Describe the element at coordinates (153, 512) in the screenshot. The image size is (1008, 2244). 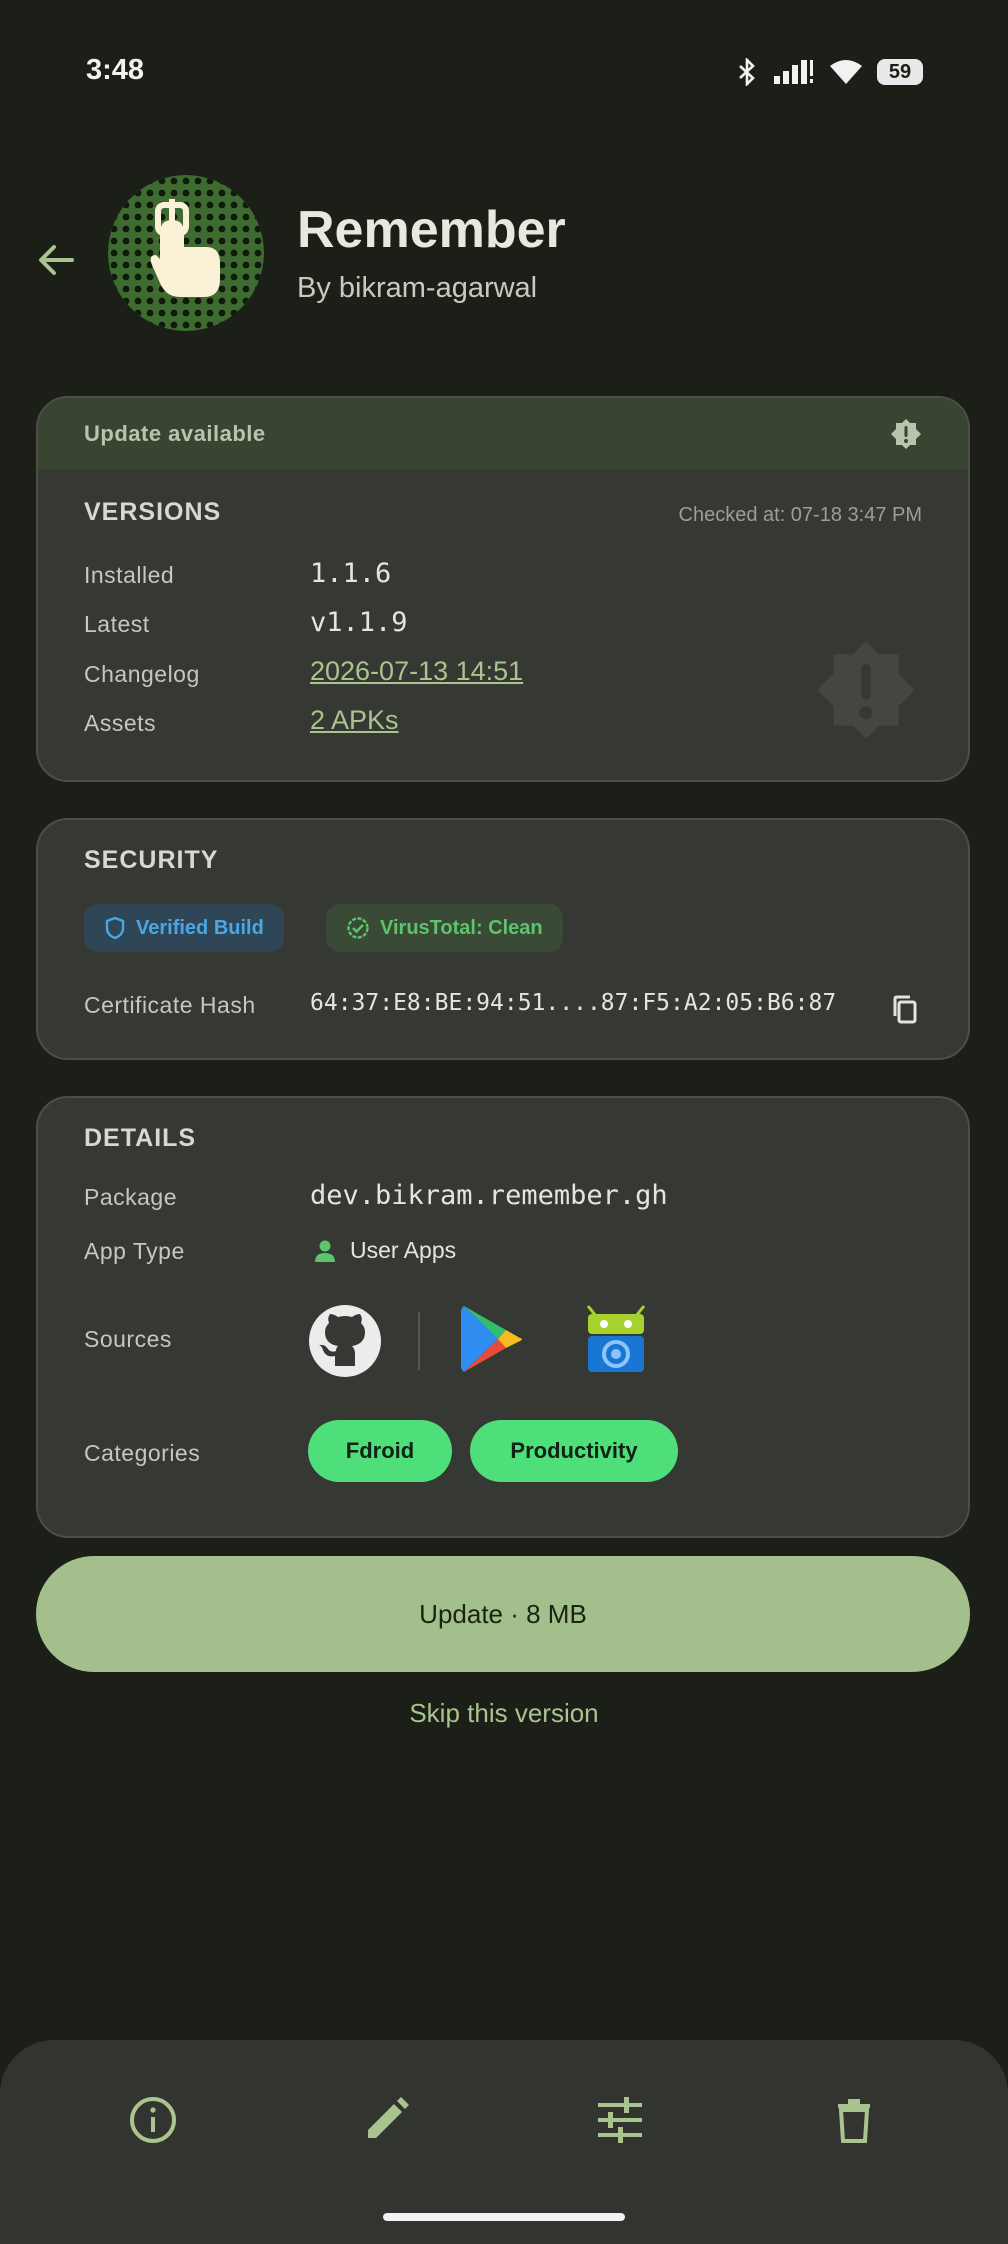
I see `versions-title: VERSIONS` at that location.